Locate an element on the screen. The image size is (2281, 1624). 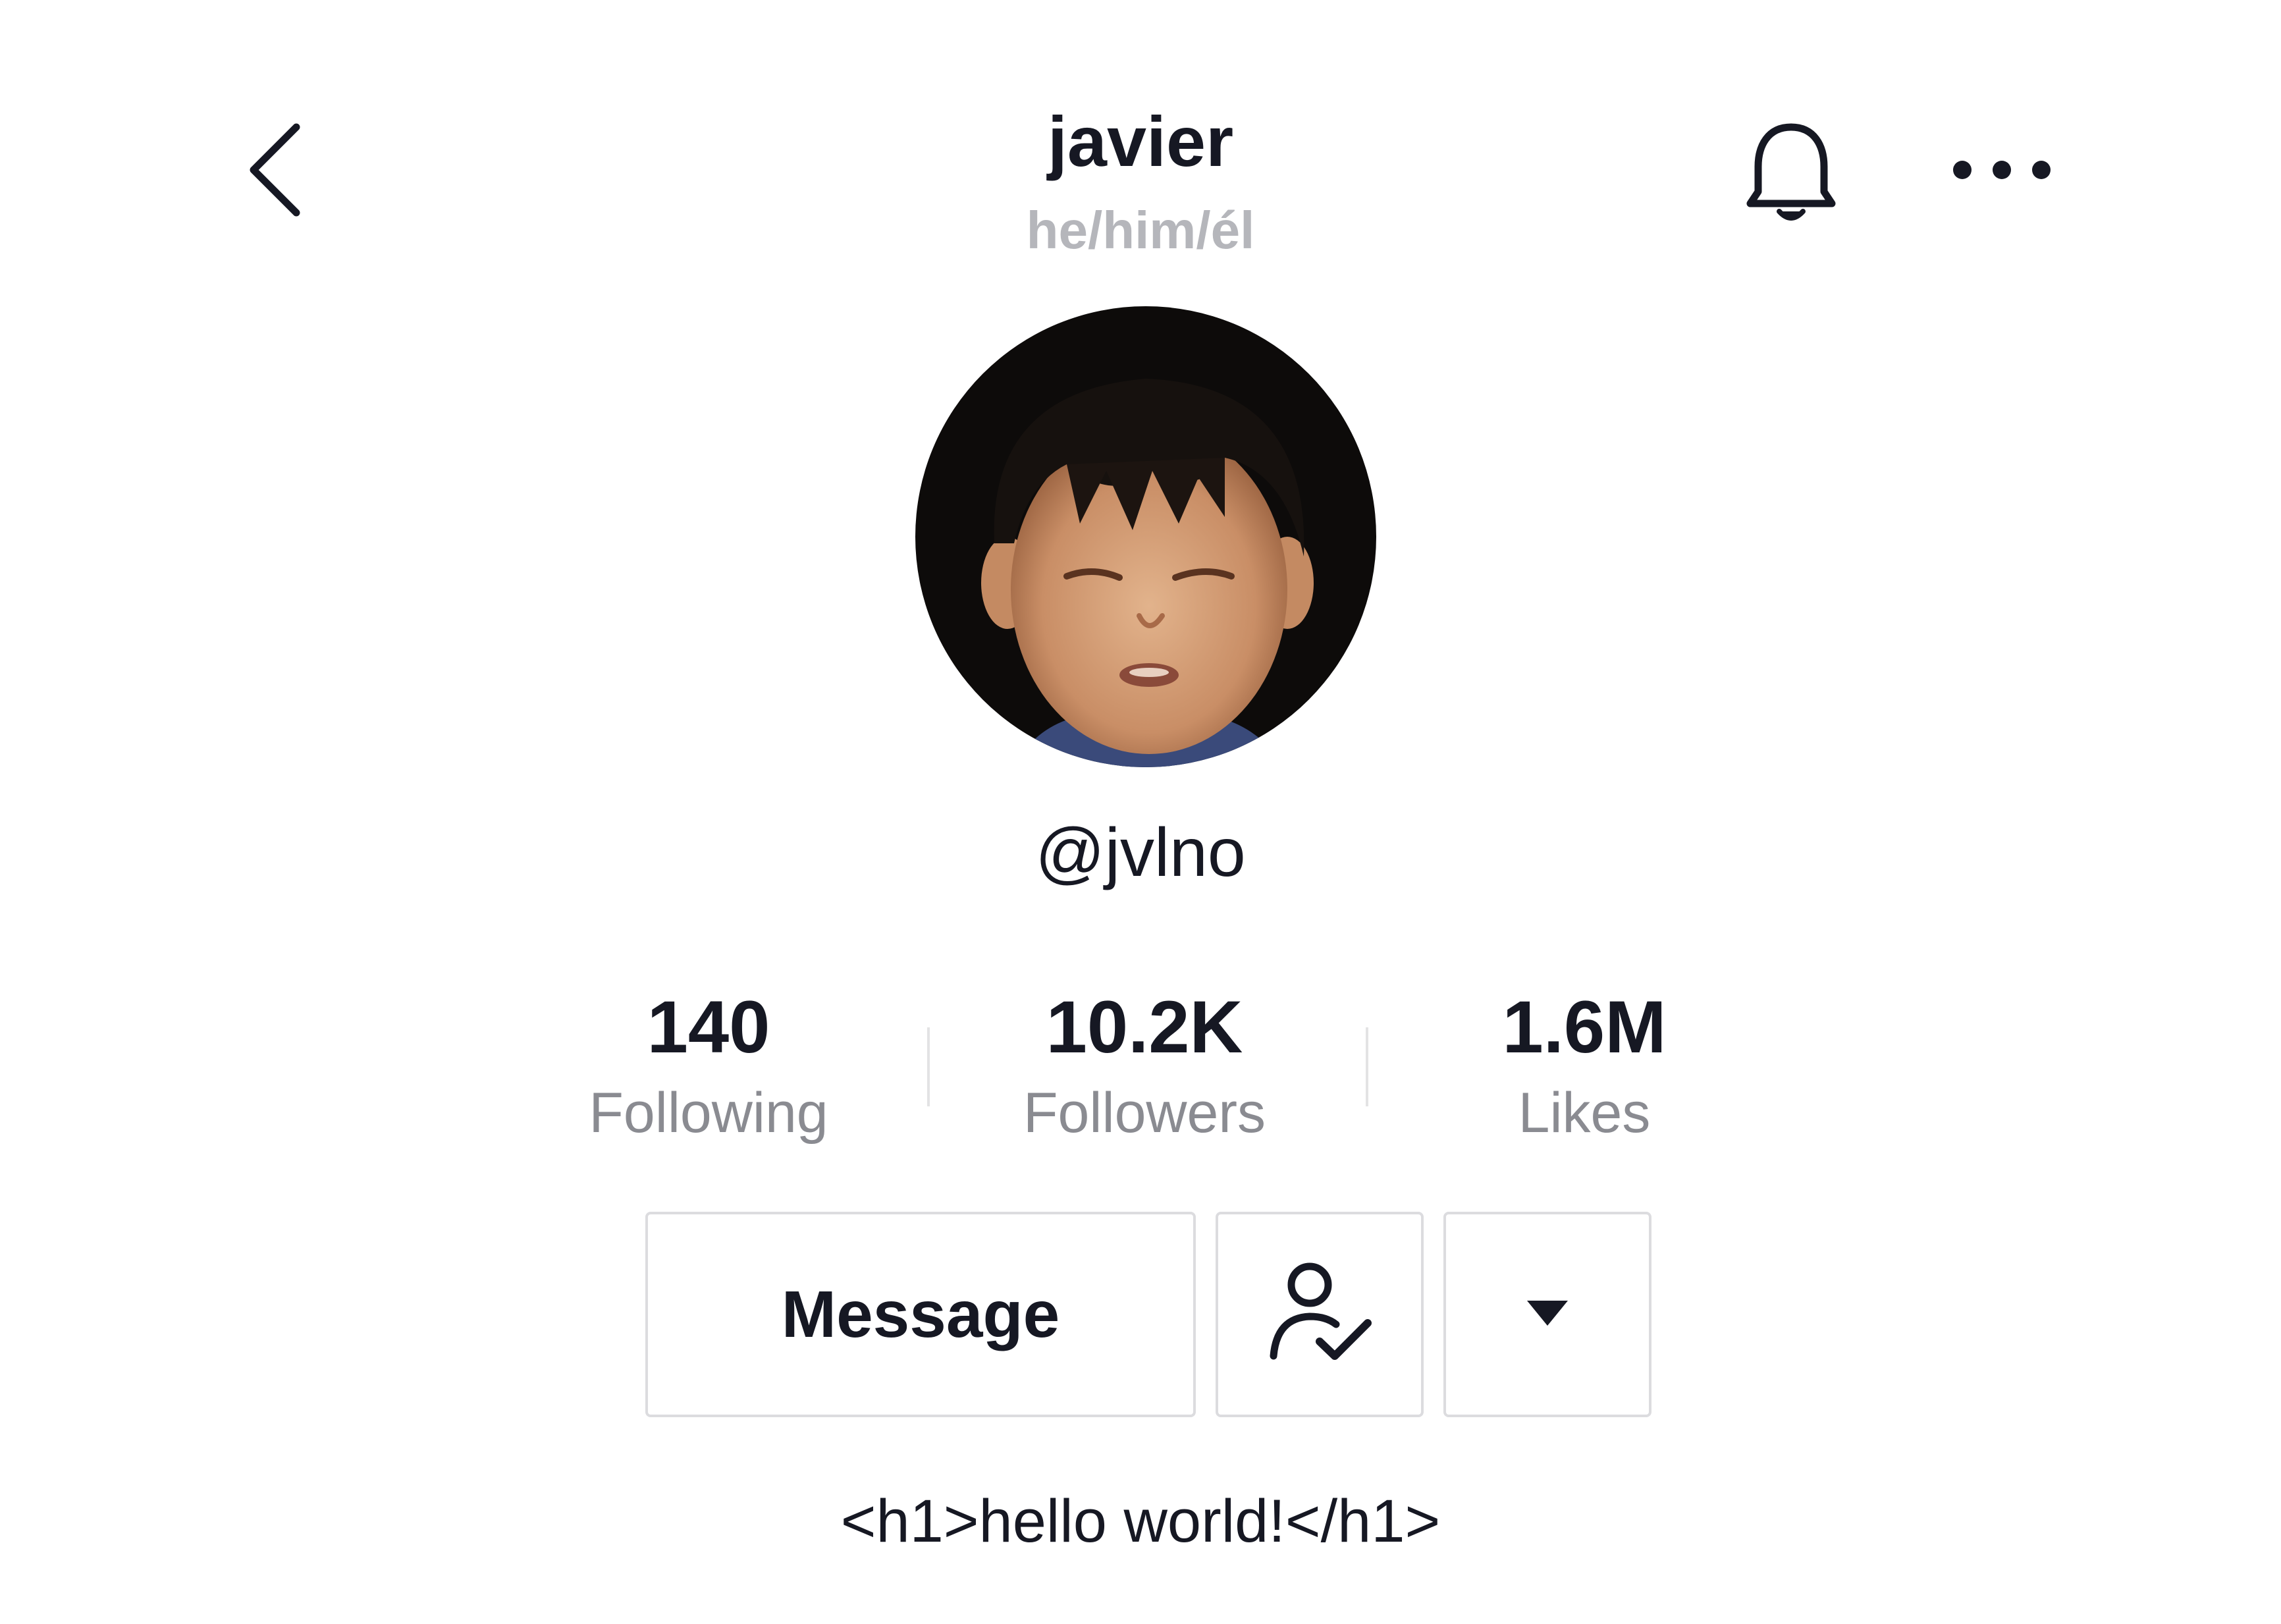
following-status-button is located at coordinates (1320, 1314).